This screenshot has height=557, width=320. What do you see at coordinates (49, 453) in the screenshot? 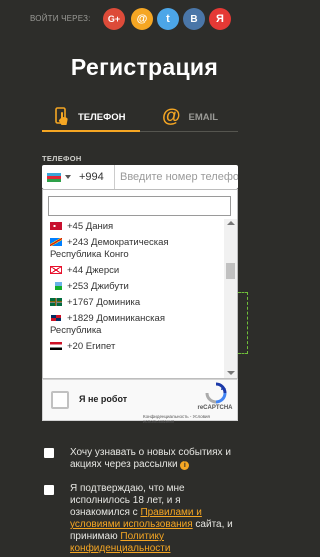
I see `newsletter-checkbox` at bounding box center [49, 453].